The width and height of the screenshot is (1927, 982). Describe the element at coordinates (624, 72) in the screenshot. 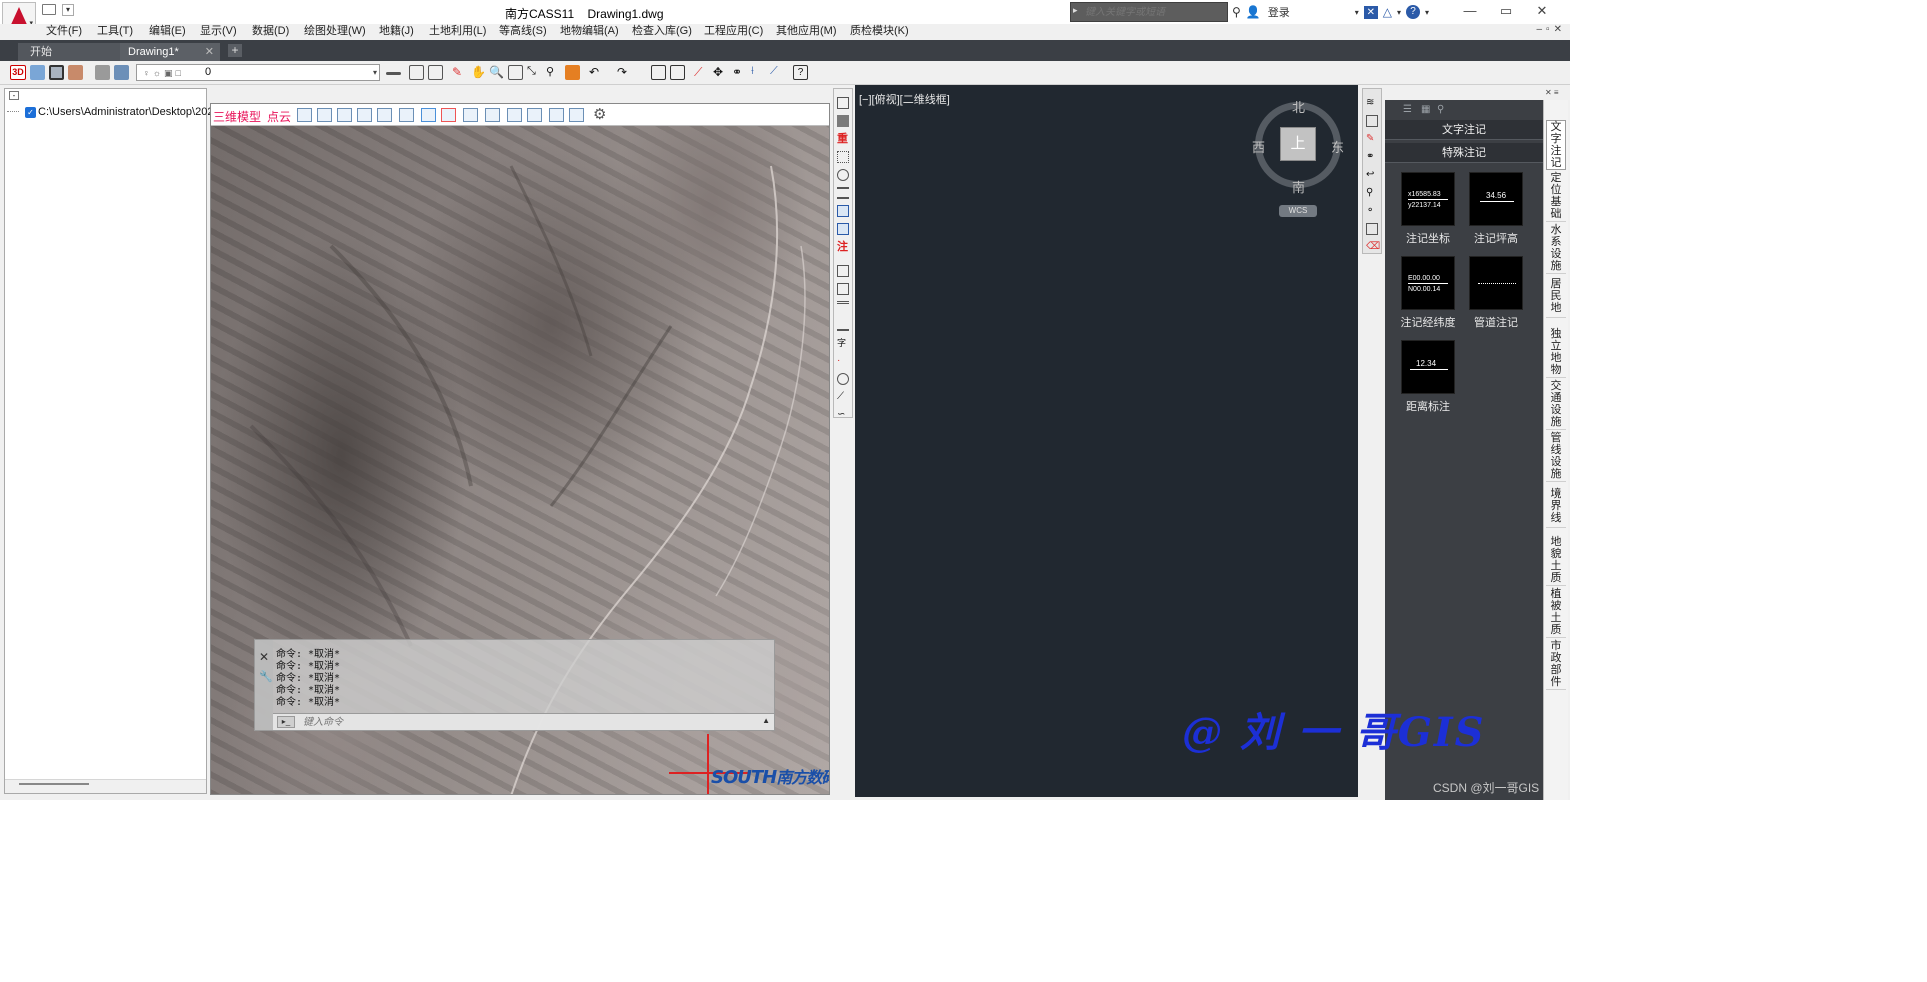

I see `redo-icon: ↷` at that location.